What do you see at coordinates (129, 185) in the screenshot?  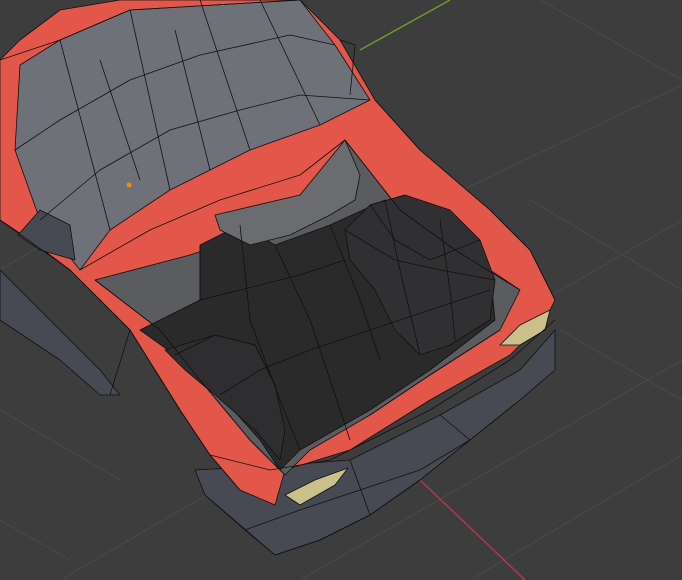 I see `object-origin-point` at bounding box center [129, 185].